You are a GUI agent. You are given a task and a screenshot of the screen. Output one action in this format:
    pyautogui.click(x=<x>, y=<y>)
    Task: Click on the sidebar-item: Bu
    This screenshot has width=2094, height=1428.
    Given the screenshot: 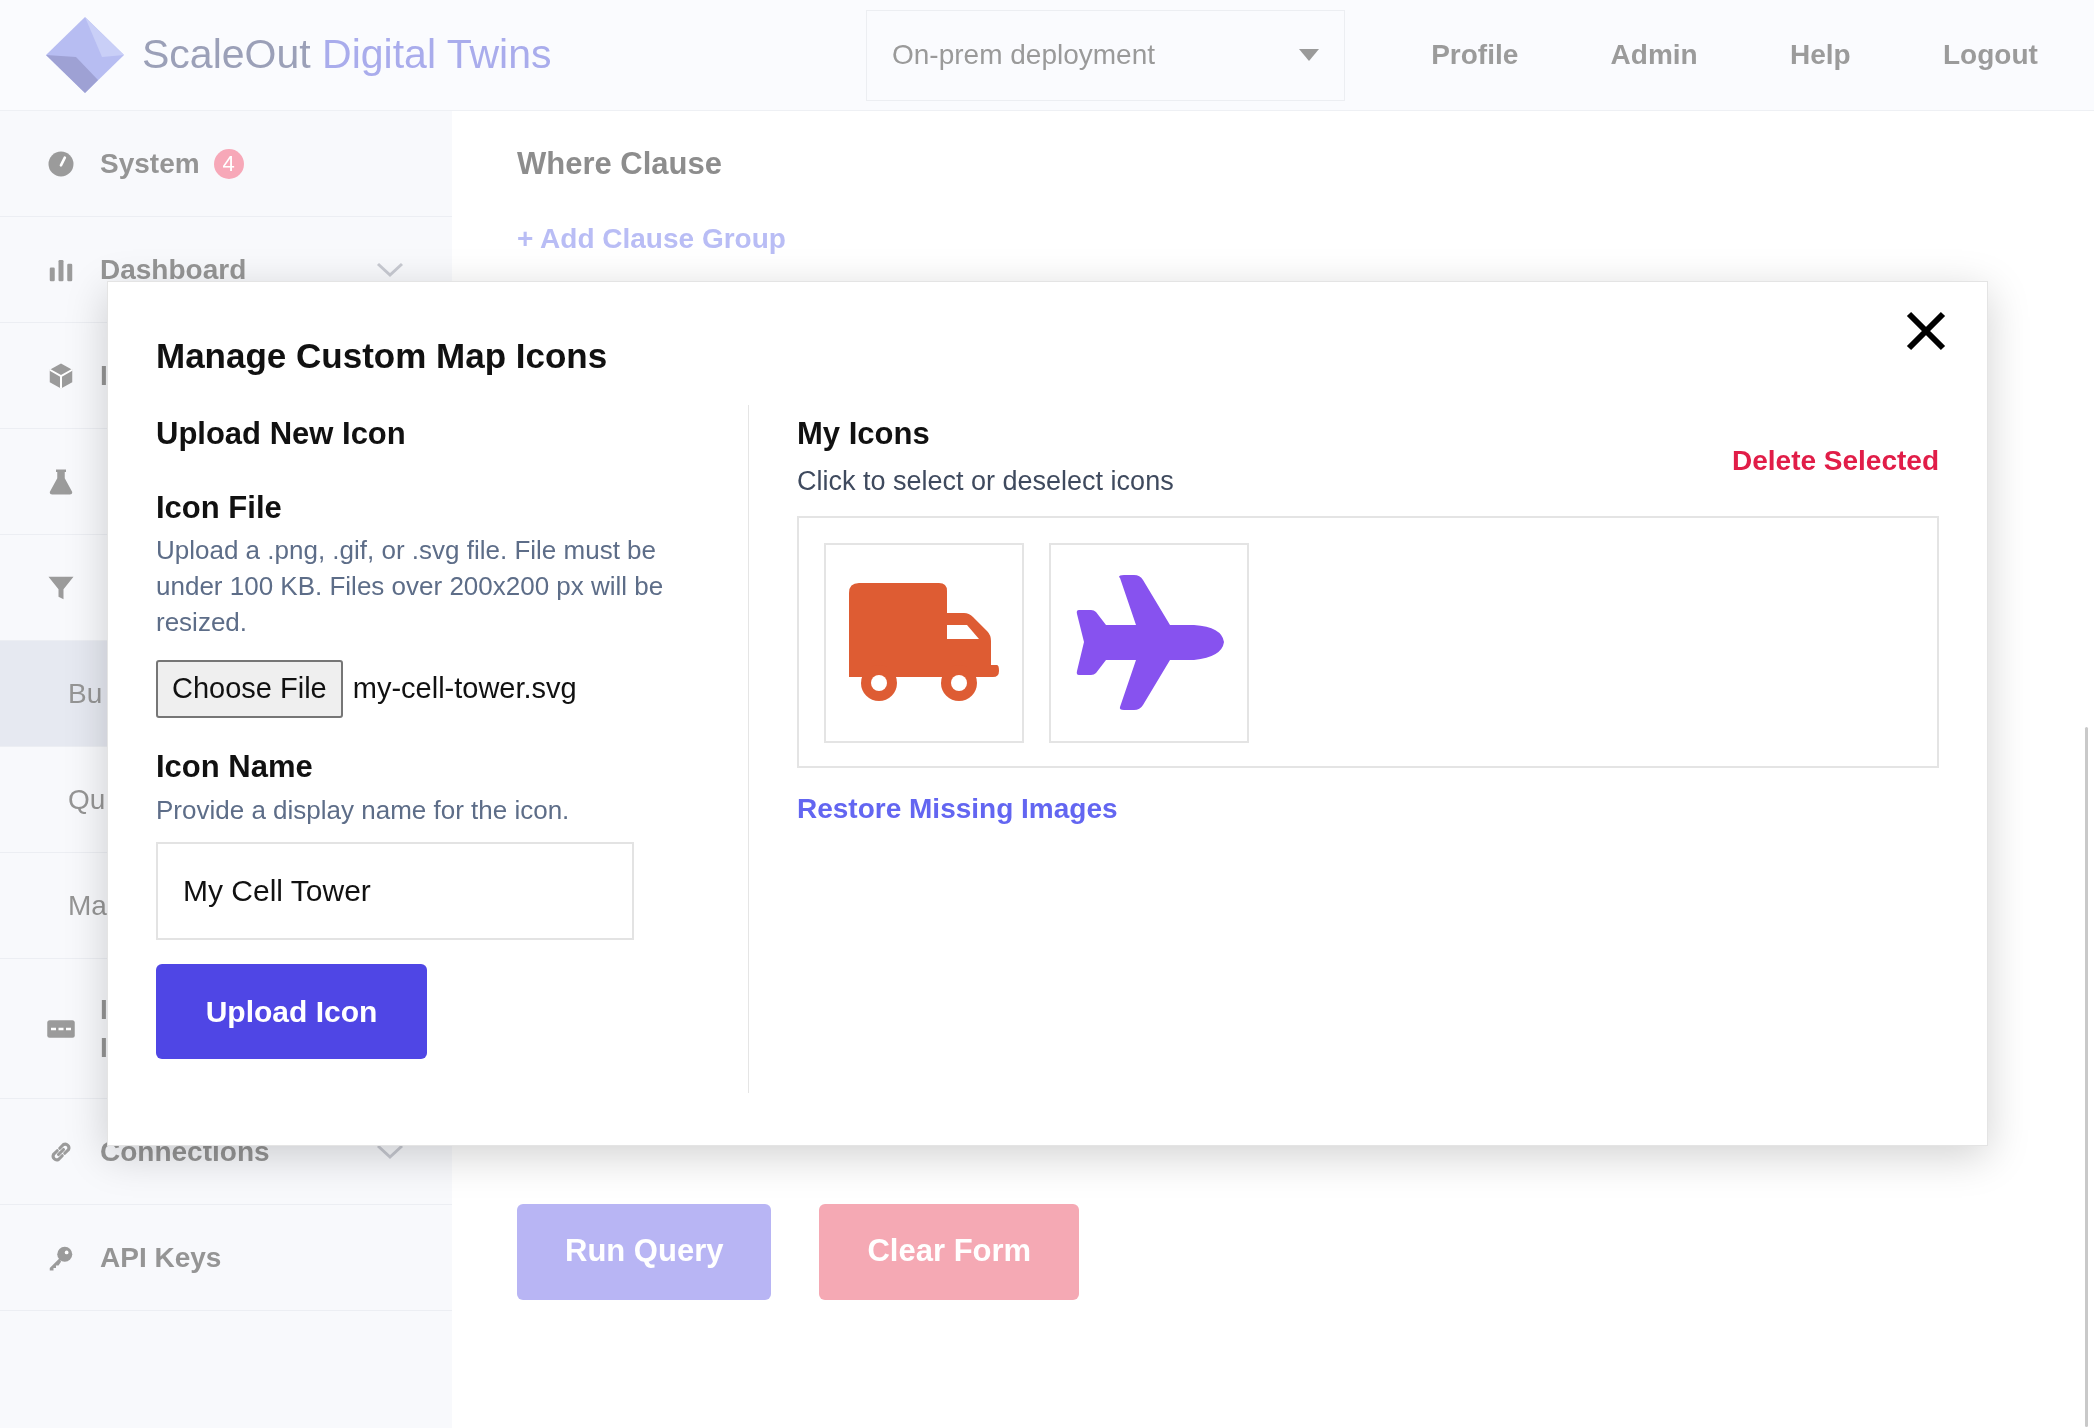 What is the action you would take?
    pyautogui.click(x=55, y=694)
    